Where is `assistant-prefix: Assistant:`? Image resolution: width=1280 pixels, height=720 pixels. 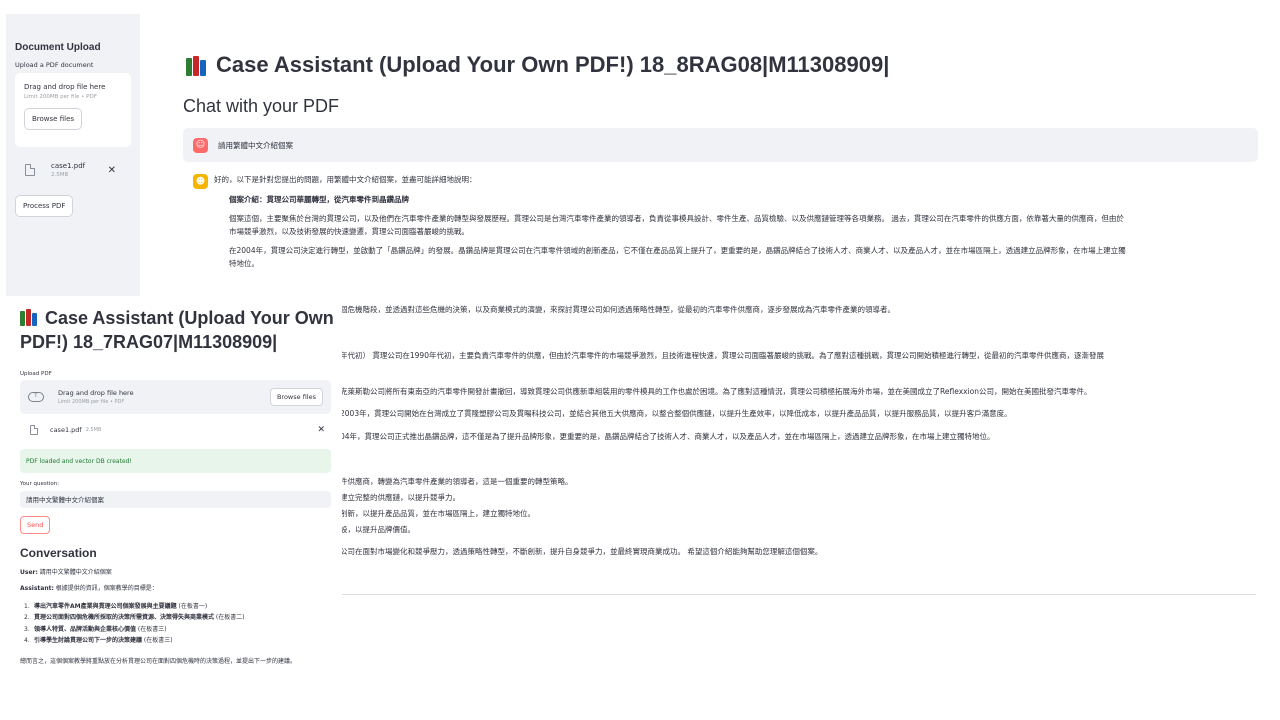 assistant-prefix: Assistant: is located at coordinates (37, 588).